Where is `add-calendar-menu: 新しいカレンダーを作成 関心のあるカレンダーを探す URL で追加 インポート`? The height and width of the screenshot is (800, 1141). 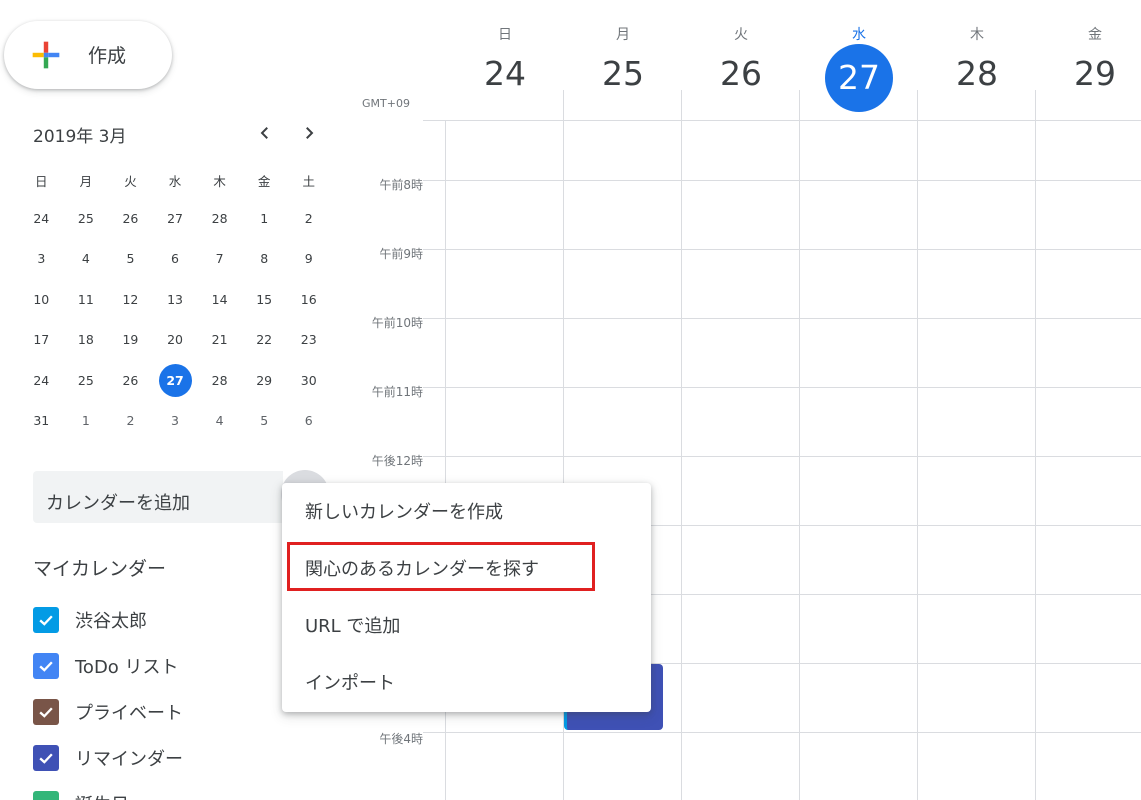 add-calendar-menu: 新しいカレンダーを作成 関心のあるカレンダーを探す URL で追加 インポート is located at coordinates (466, 597).